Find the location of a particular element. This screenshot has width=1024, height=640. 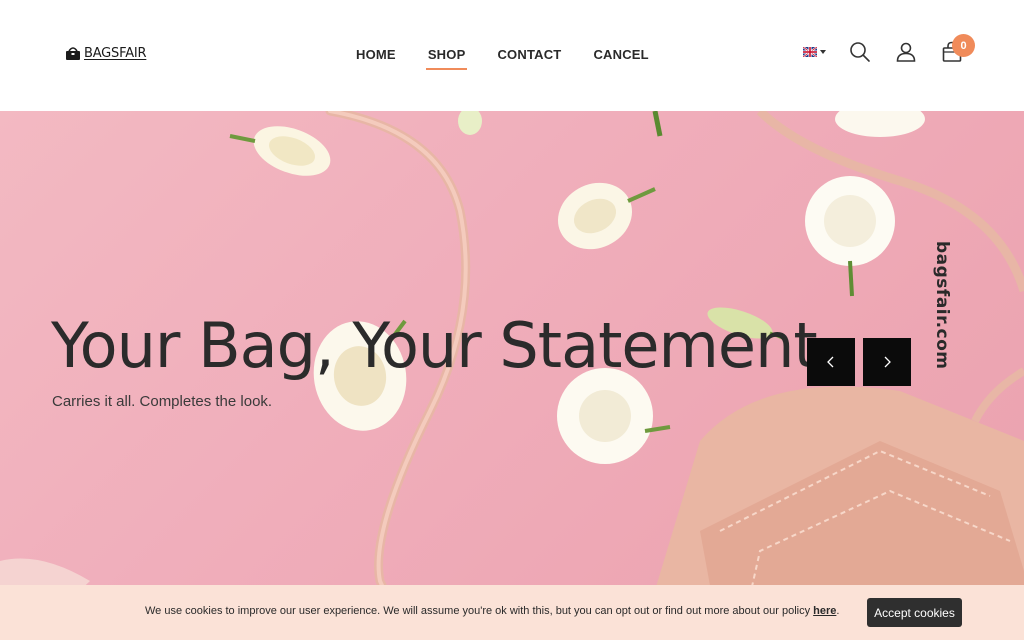

chevron-left-icon is located at coordinates (830, 362).